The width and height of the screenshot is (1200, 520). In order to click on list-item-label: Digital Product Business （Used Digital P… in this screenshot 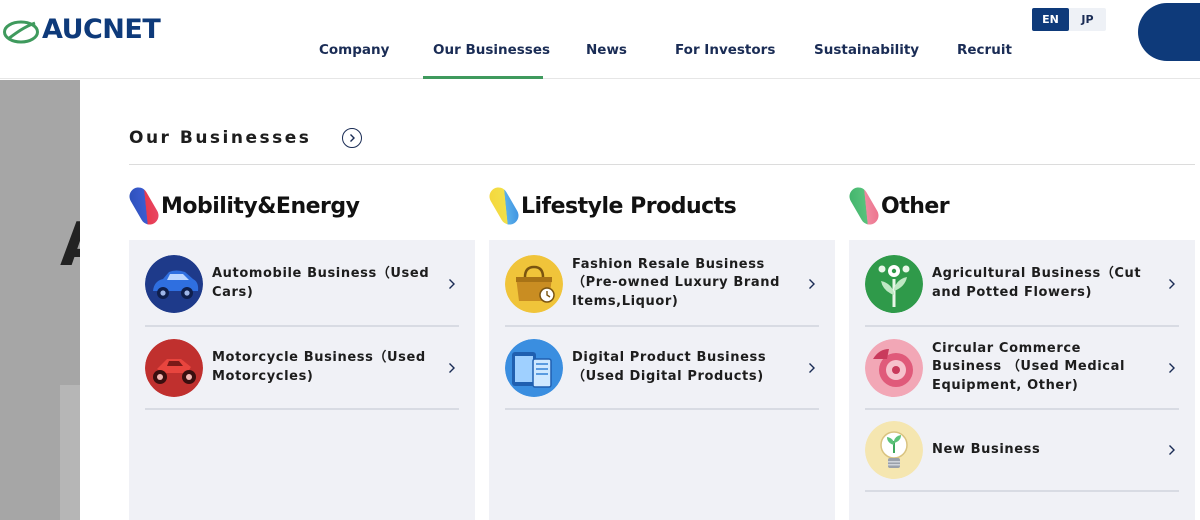, I will do `click(669, 367)`.